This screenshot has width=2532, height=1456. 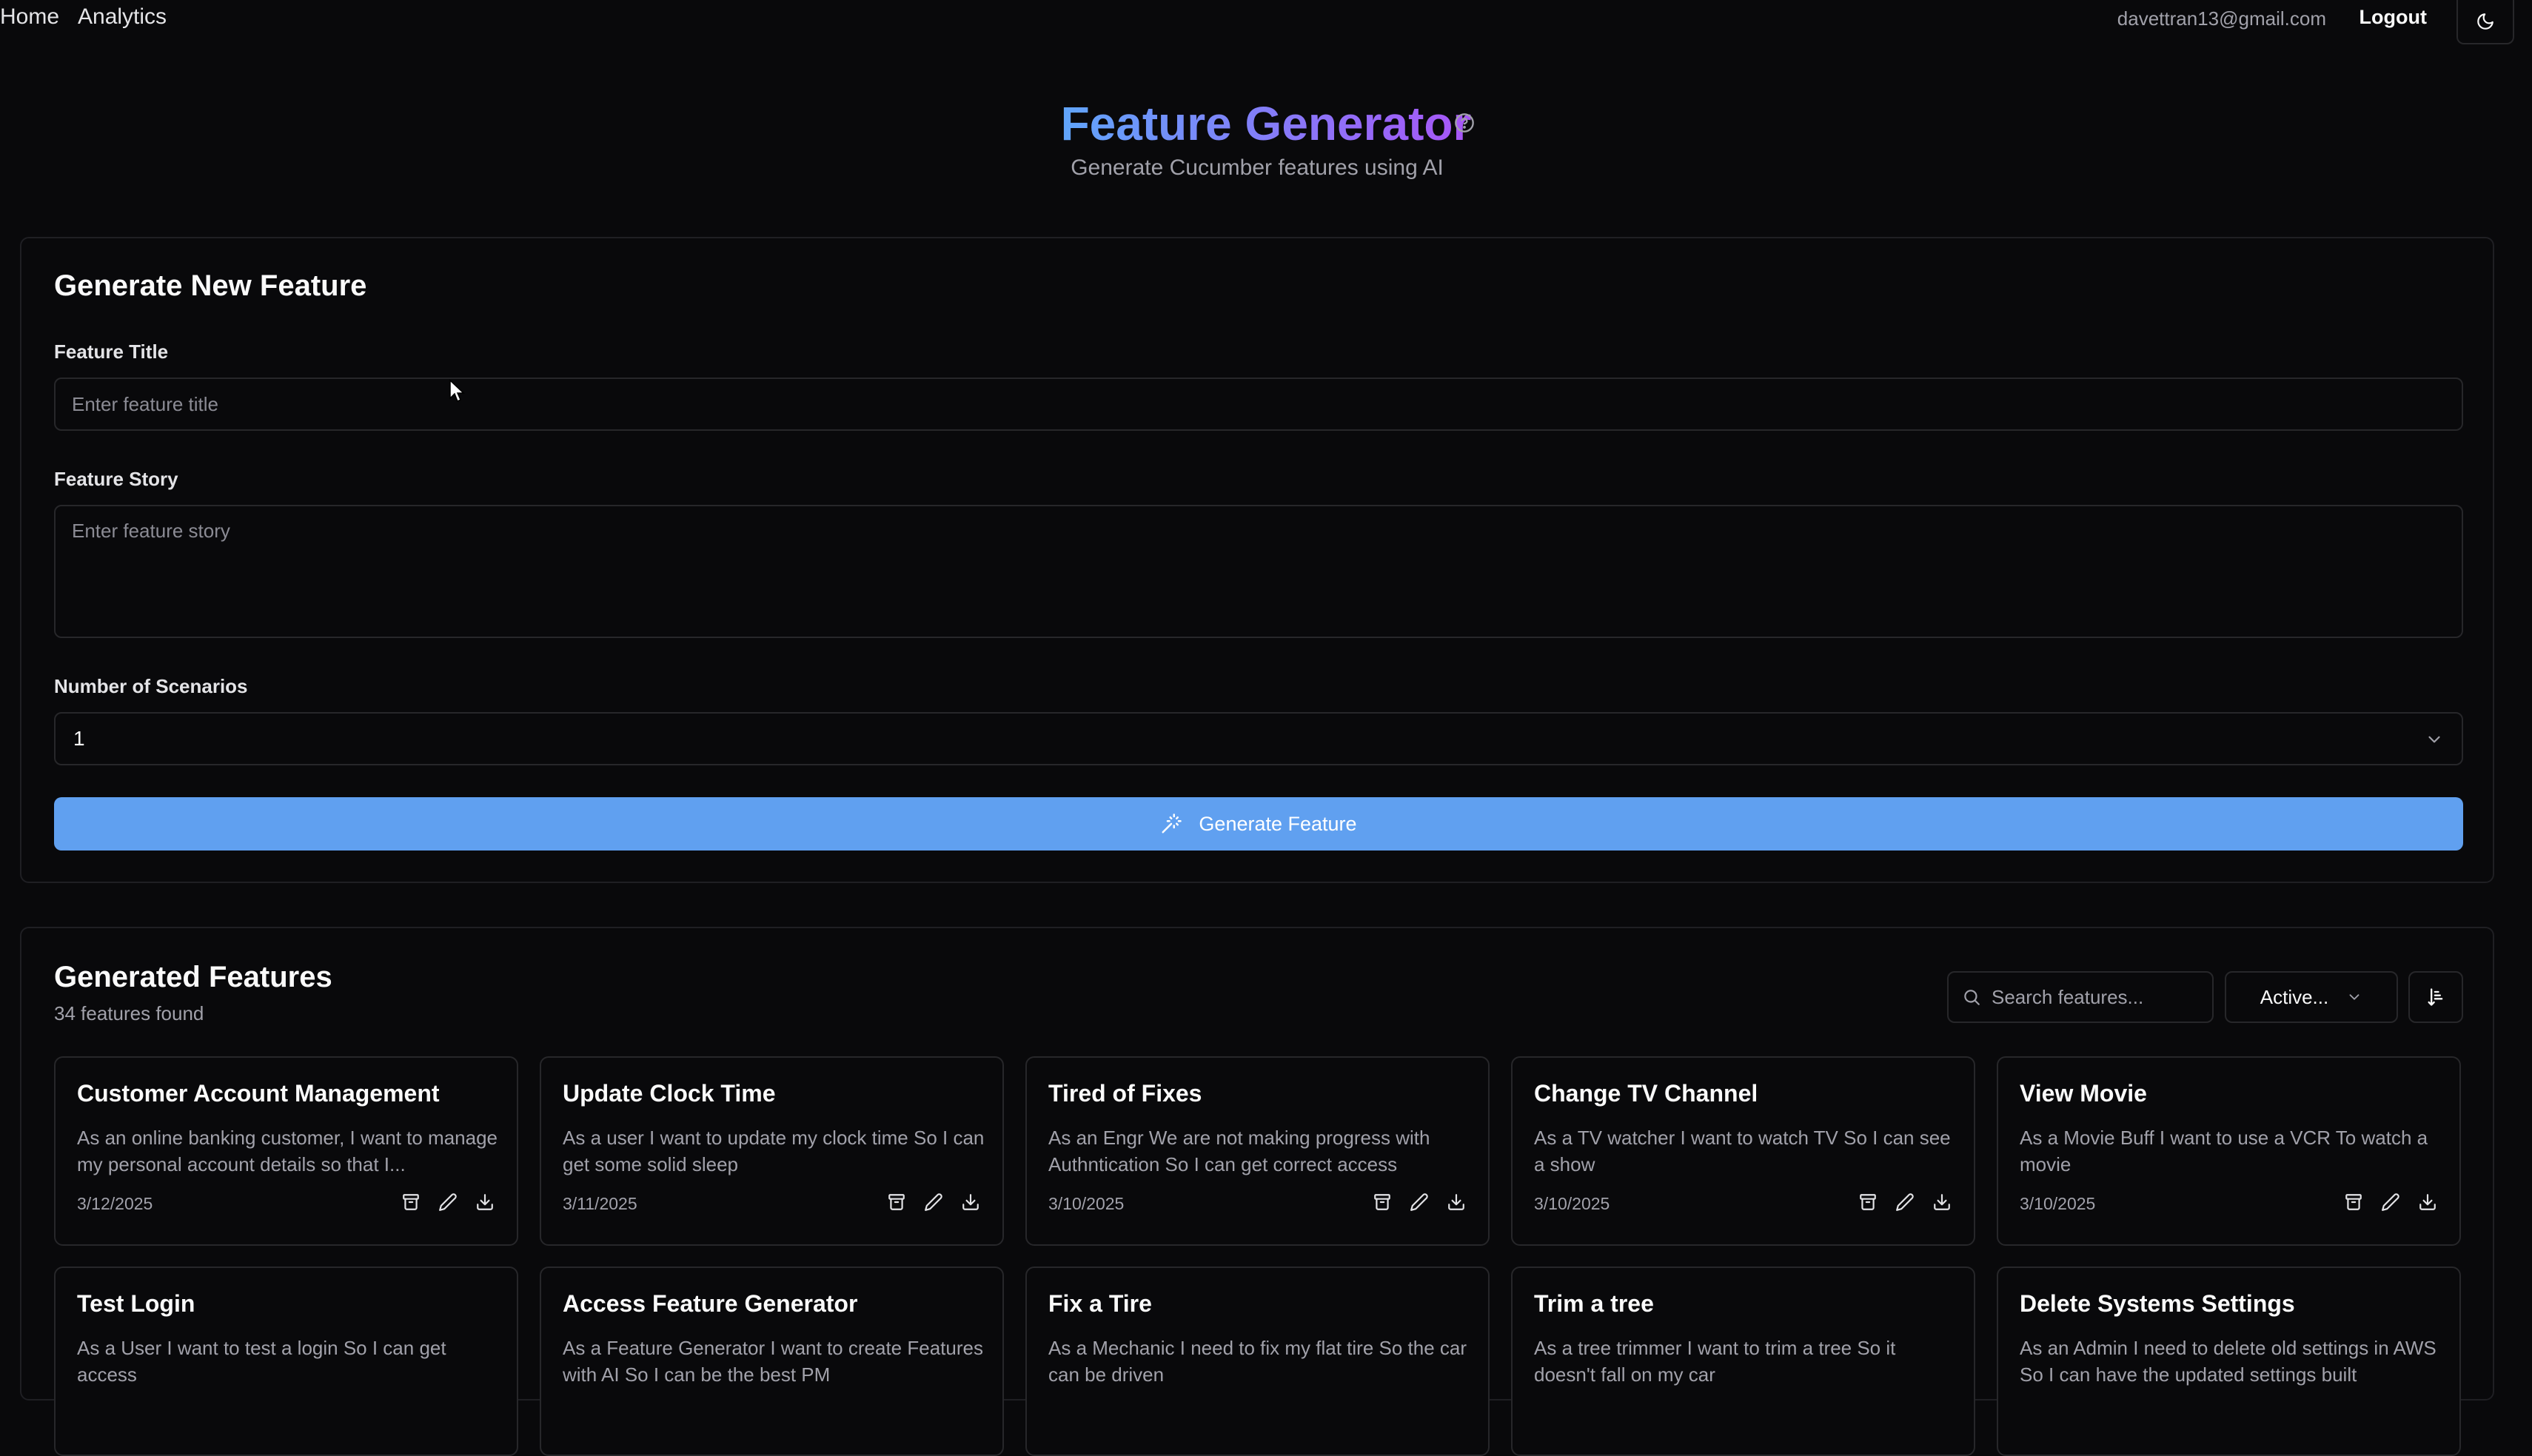 What do you see at coordinates (2083, 1093) in the screenshot?
I see `feature-card-title: View Movie` at bounding box center [2083, 1093].